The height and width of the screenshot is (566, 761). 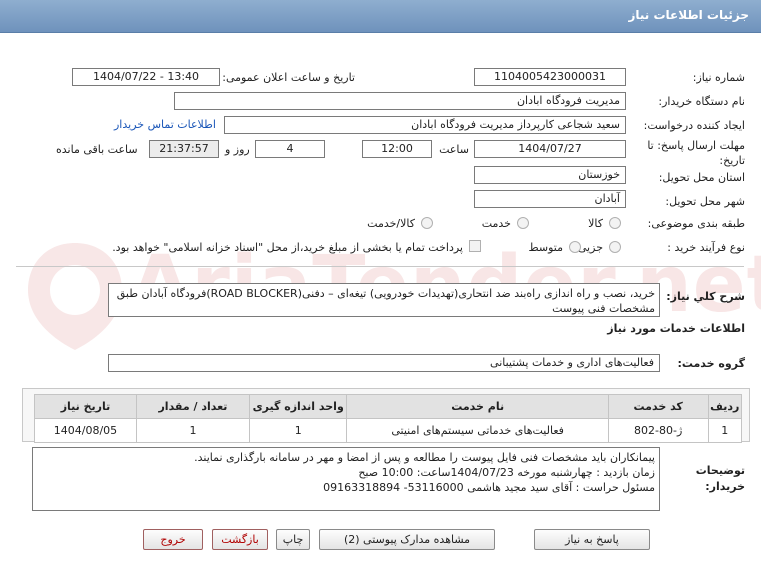 I want to click on print-button: چاپ, so click(x=293, y=539).